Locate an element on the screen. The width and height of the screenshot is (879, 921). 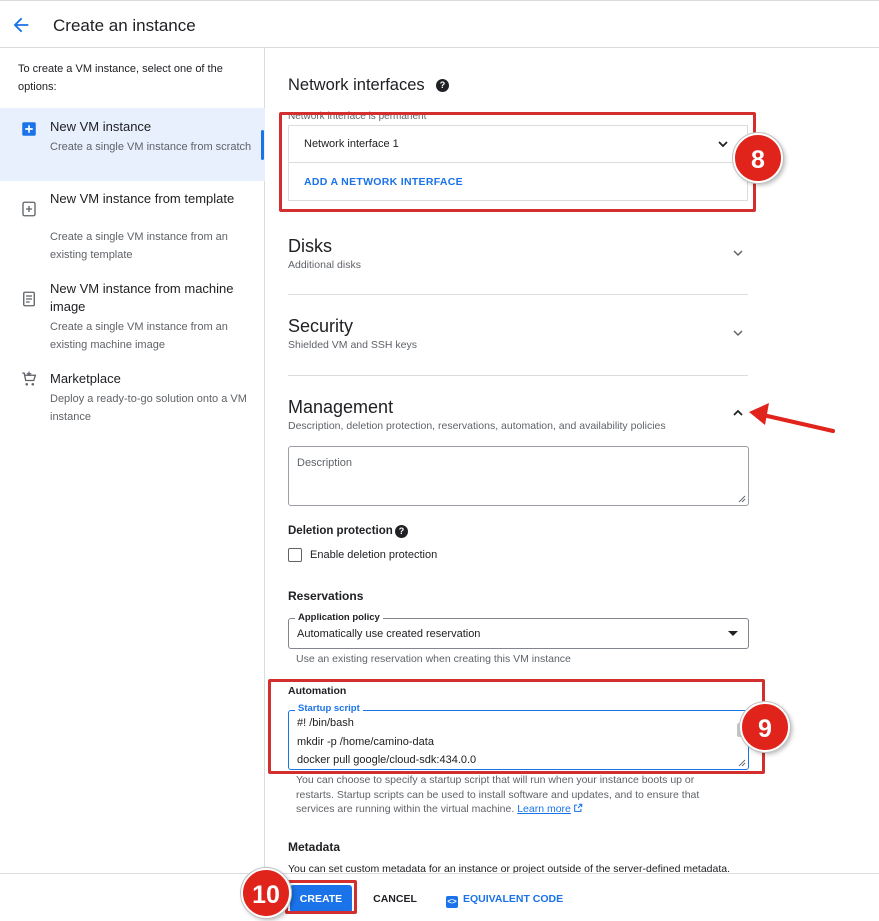
code-icon: <> is located at coordinates (452, 902).